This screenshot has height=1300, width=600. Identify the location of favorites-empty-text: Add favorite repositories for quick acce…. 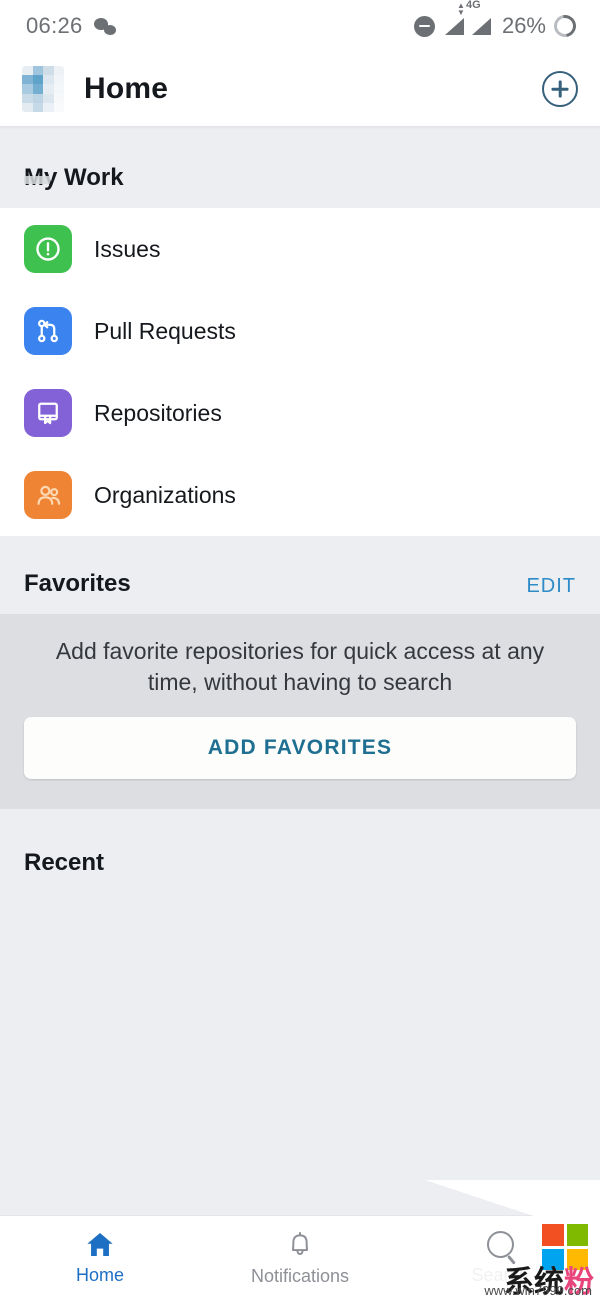
(300, 666).